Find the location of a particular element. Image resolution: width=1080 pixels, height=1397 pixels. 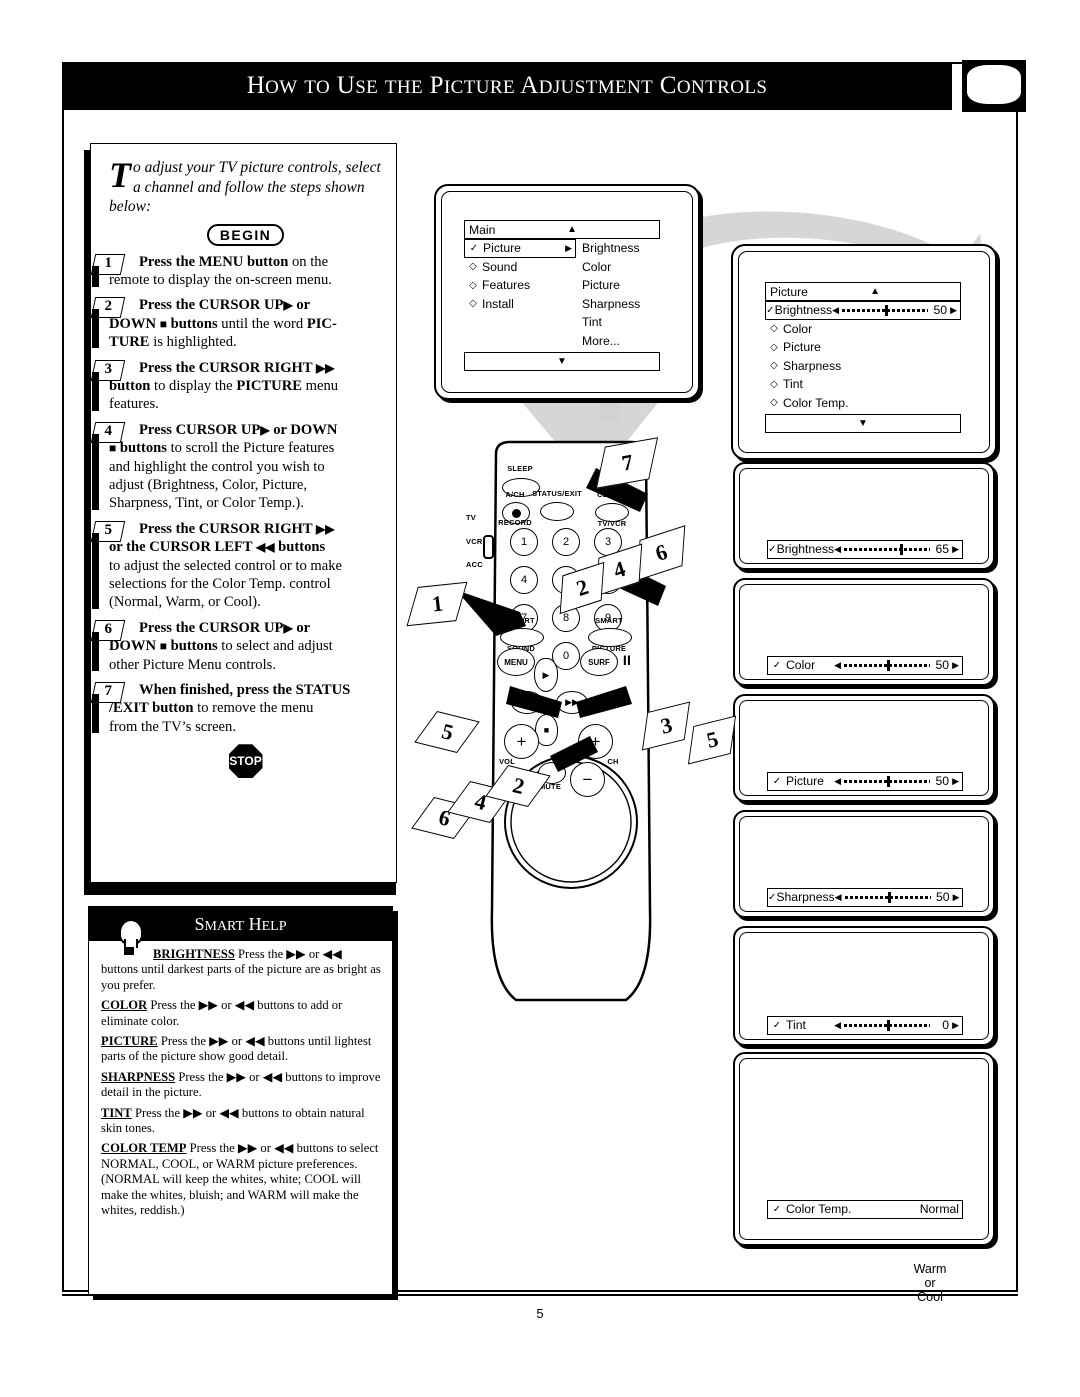

picture-menu-item-brightness: ✓ Brightness ◀ 50 ▶ is located at coordinates (863, 310).